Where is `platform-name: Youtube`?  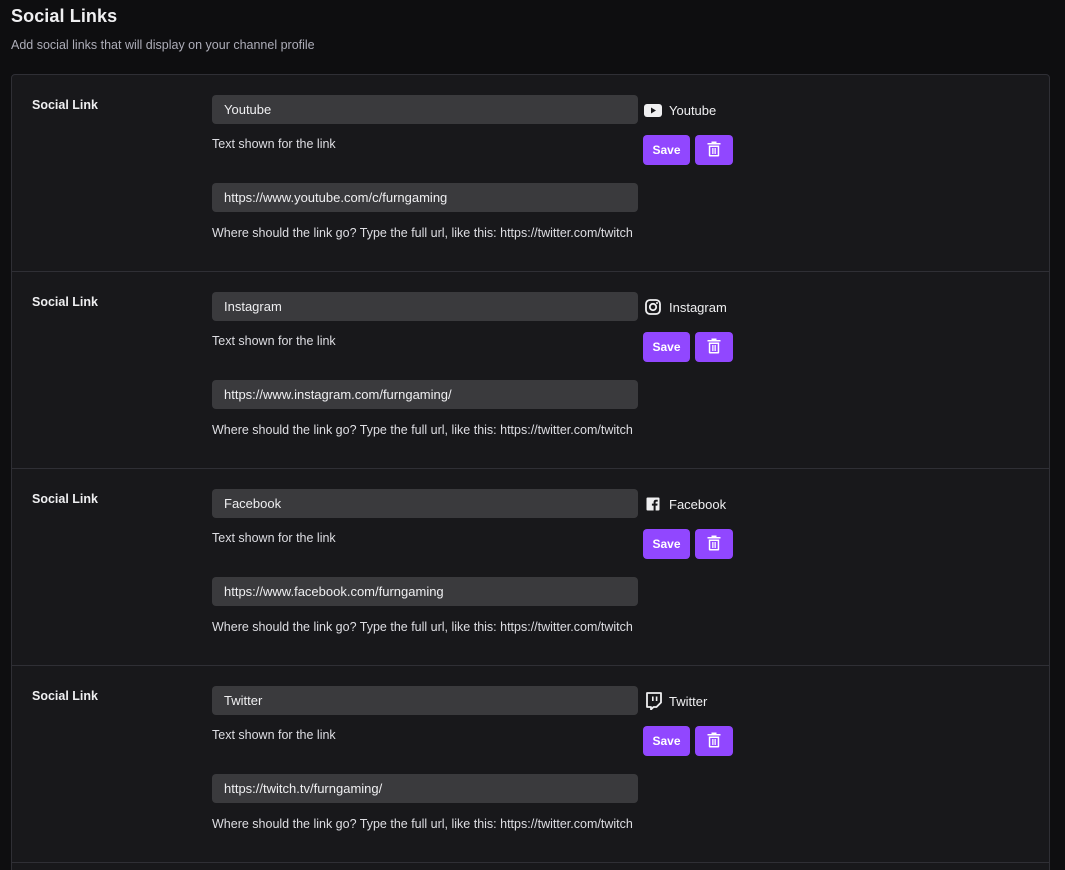
platform-name: Youtube is located at coordinates (693, 110).